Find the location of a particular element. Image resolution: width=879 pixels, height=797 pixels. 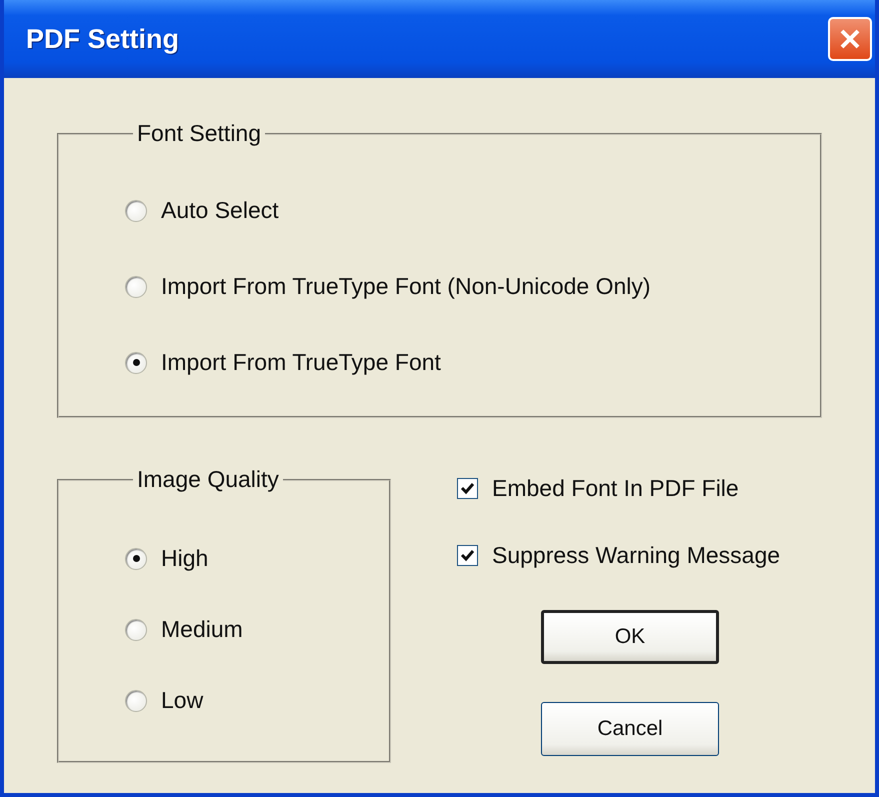

radio-label: Import From TrueType Font (Non-Unicode Only) is located at coordinates (406, 286).